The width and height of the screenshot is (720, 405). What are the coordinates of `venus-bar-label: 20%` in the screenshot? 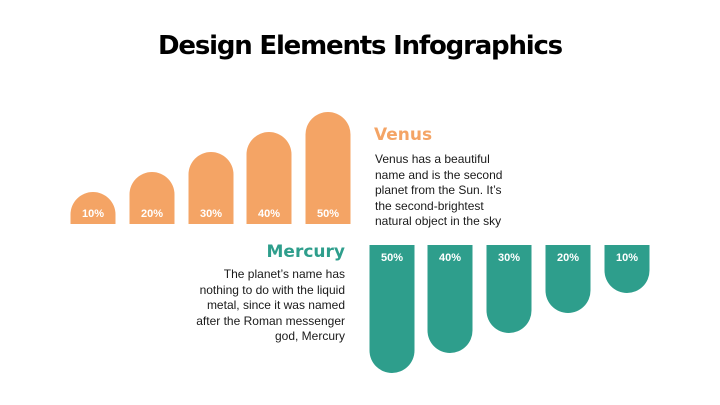 It's located at (152, 214).